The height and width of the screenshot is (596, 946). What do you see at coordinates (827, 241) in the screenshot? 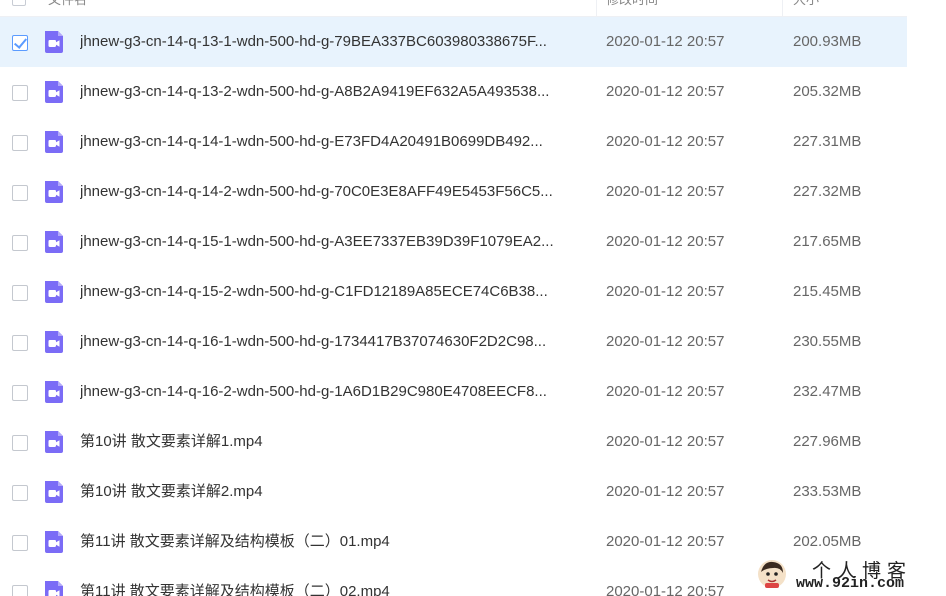
I see `file-size: 217.65MB` at bounding box center [827, 241].